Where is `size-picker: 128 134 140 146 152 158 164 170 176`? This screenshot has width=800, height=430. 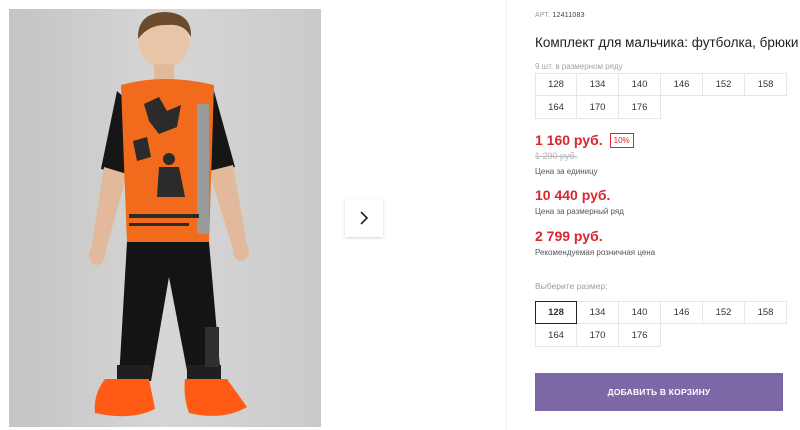 size-picker: 128 134 140 146 152 158 164 170 176 is located at coordinates (661, 324).